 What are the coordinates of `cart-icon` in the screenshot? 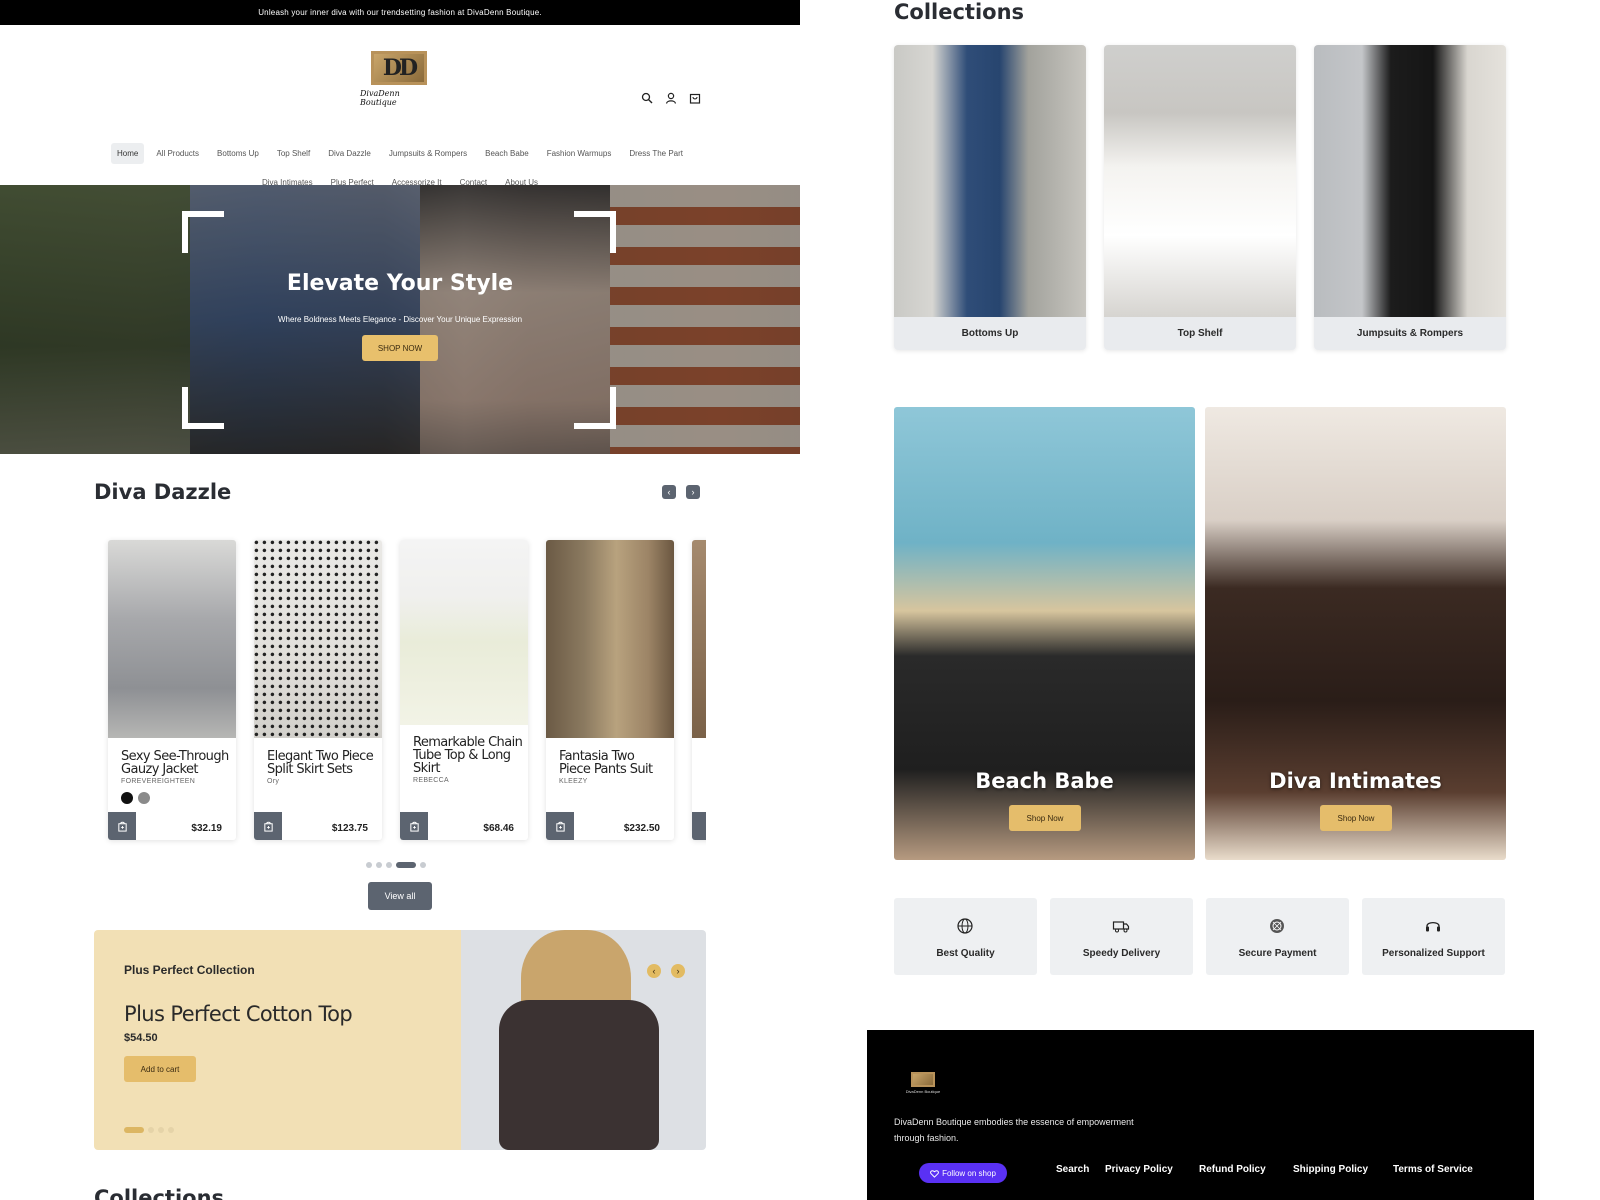 It's located at (695, 98).